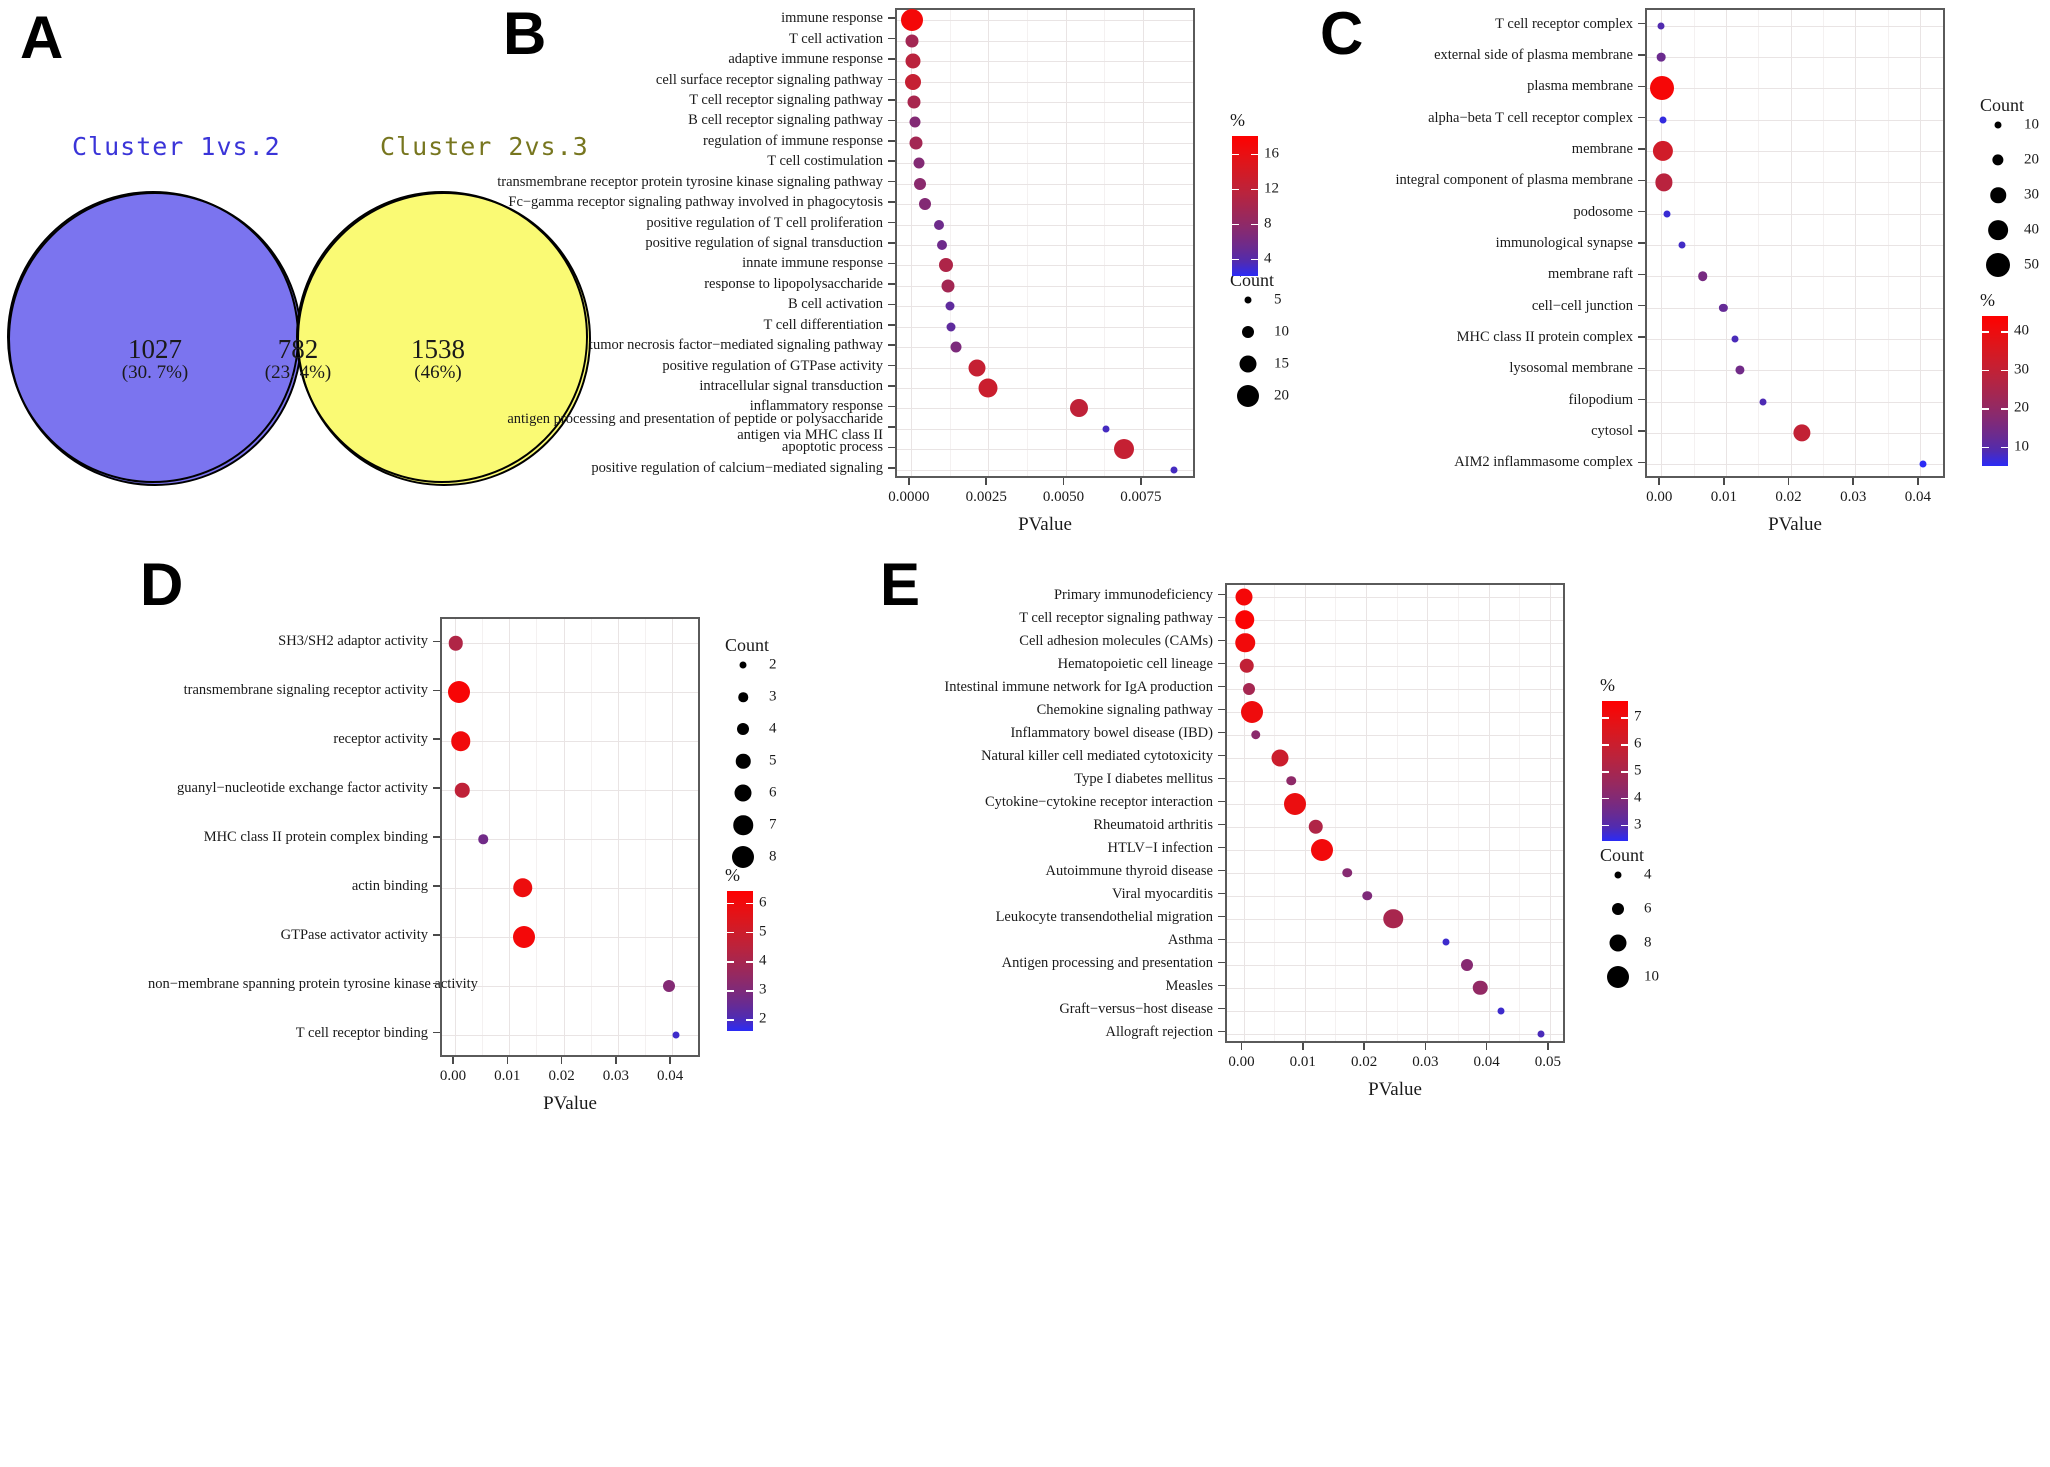  Describe the element at coordinates (1514, 180) in the screenshot. I see `category-label: integral component of plasma membrane` at that location.